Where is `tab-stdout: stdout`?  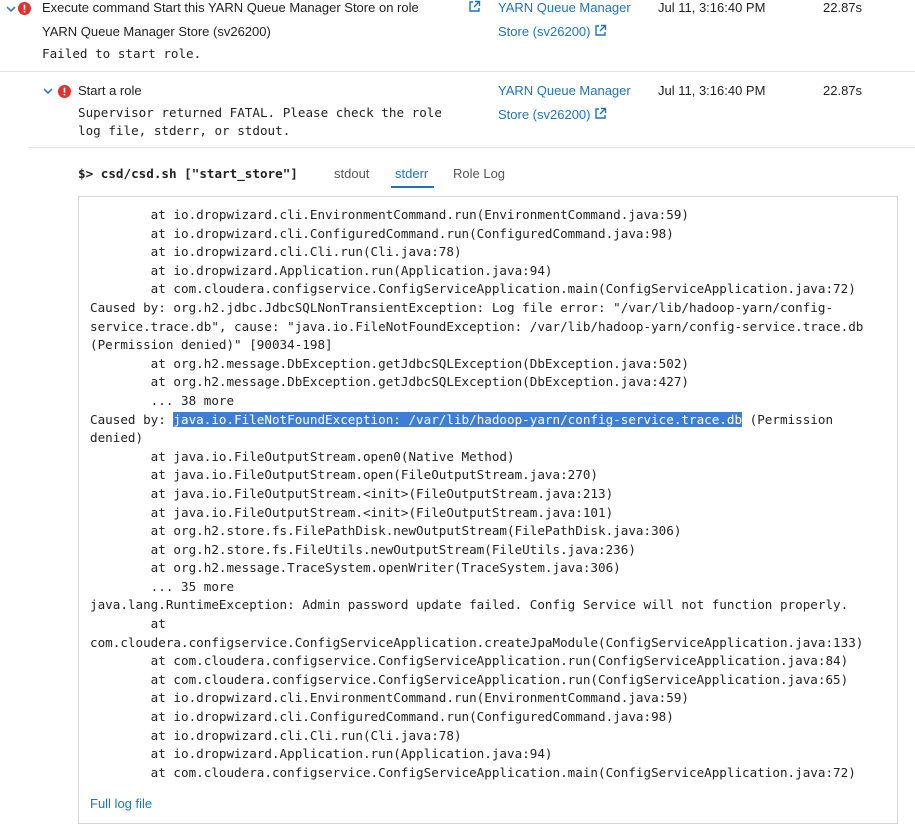 tab-stdout: stdout is located at coordinates (351, 173).